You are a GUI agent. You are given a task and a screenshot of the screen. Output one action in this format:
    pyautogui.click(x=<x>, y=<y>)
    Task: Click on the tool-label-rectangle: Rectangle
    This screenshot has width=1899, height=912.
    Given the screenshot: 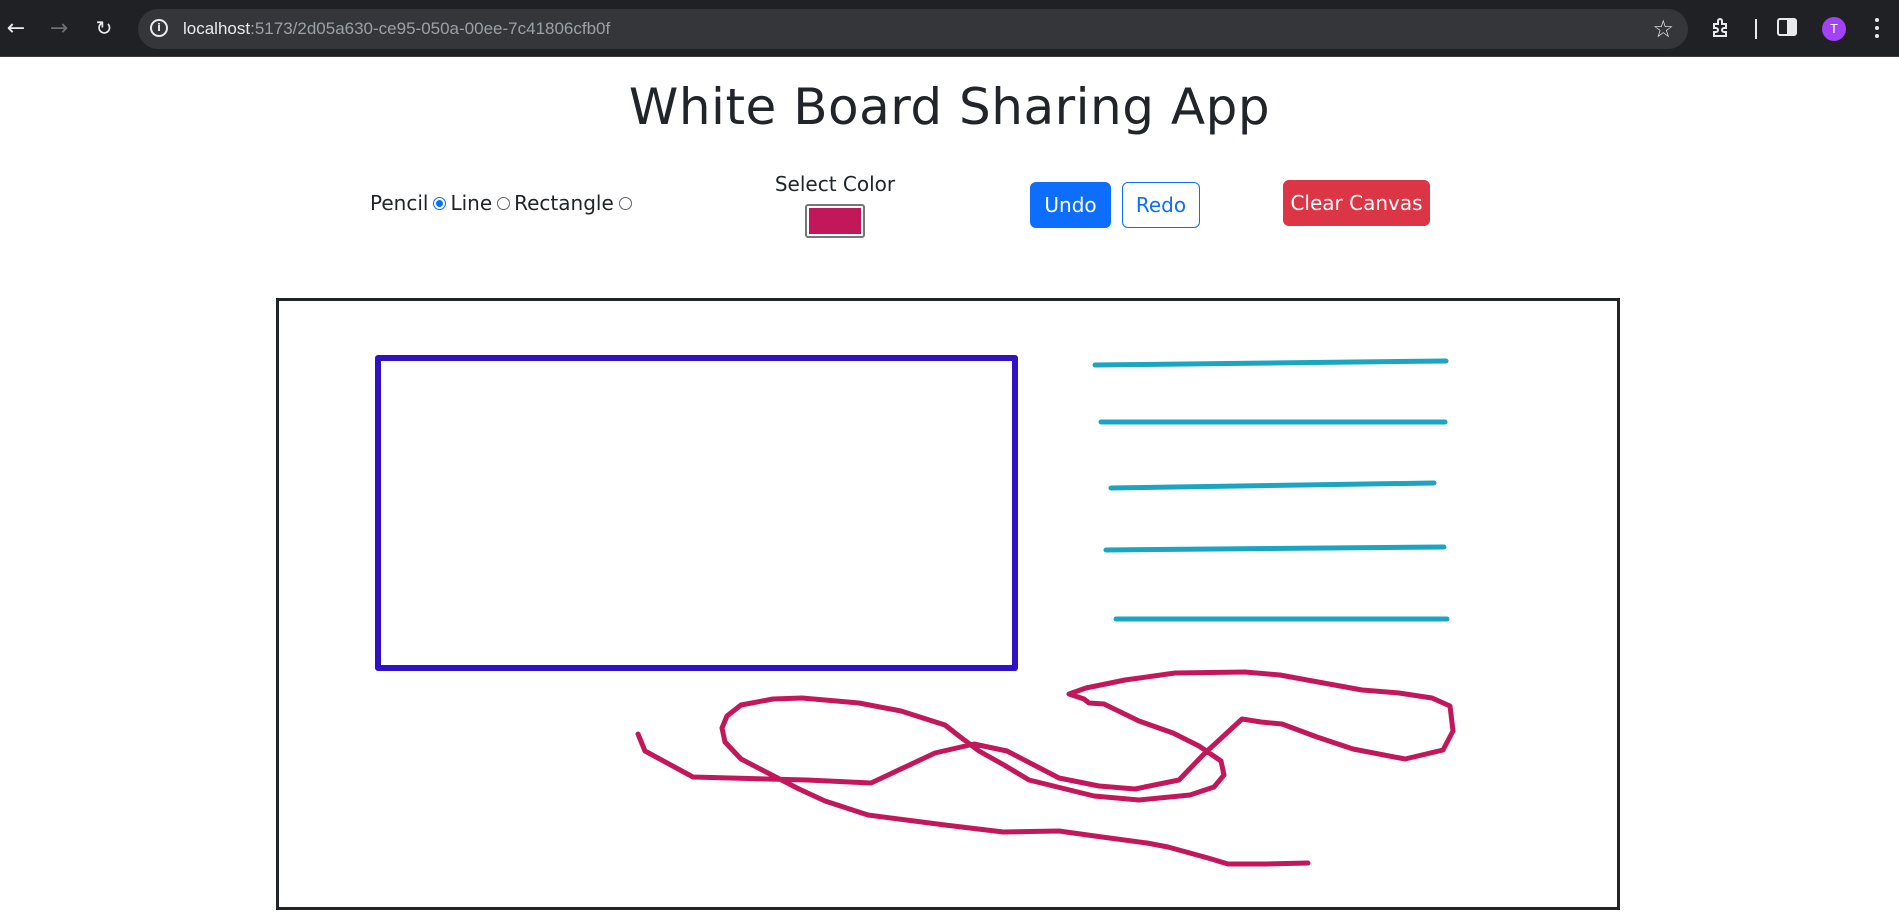 What is the action you would take?
    pyautogui.click(x=564, y=203)
    